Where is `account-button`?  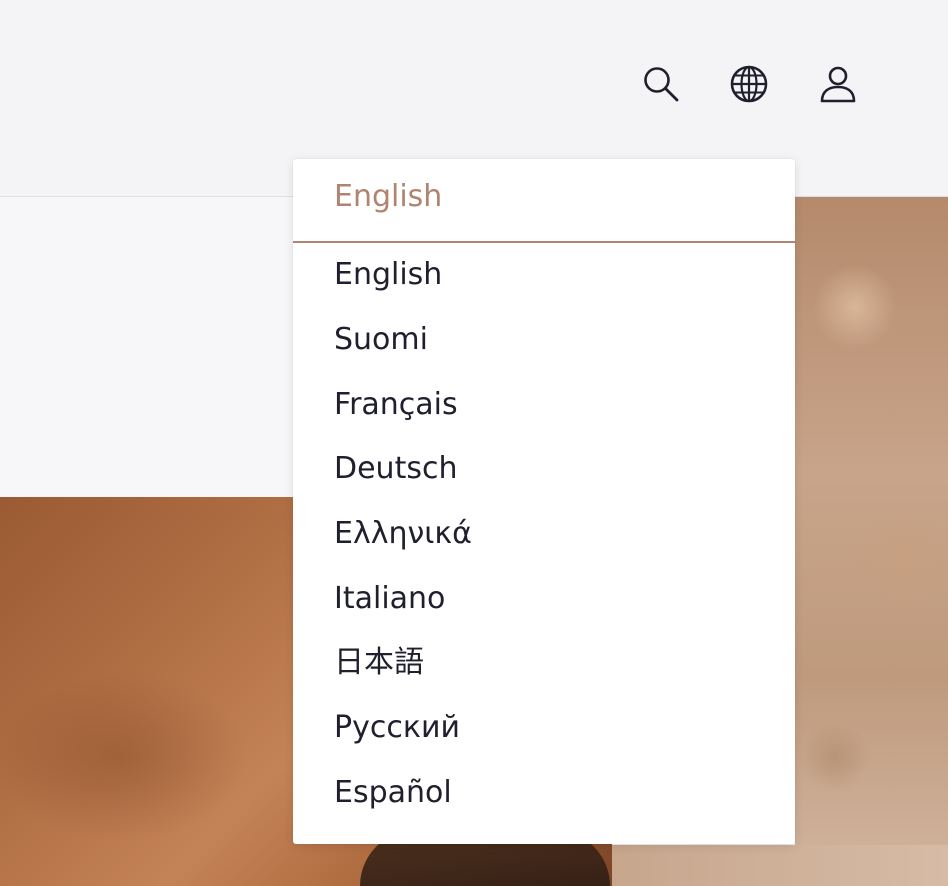 account-button is located at coordinates (838, 84).